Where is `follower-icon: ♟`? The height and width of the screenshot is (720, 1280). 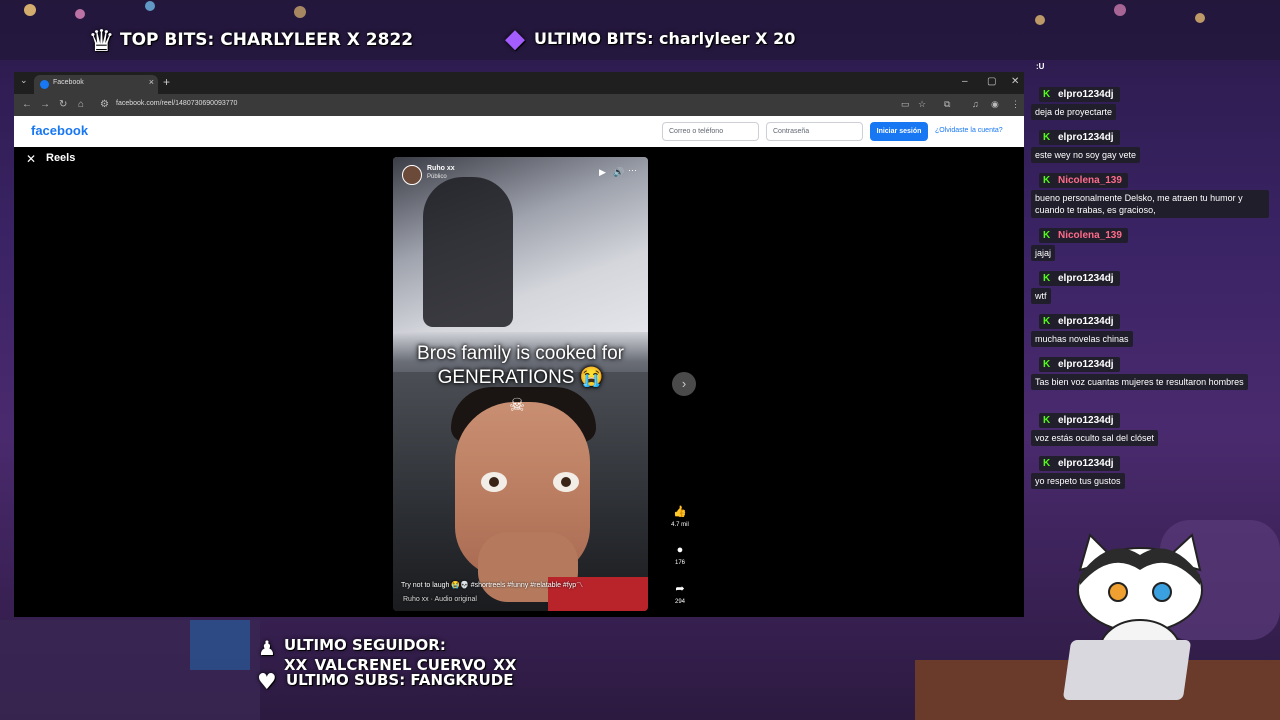 follower-icon: ♟ is located at coordinates (267, 648).